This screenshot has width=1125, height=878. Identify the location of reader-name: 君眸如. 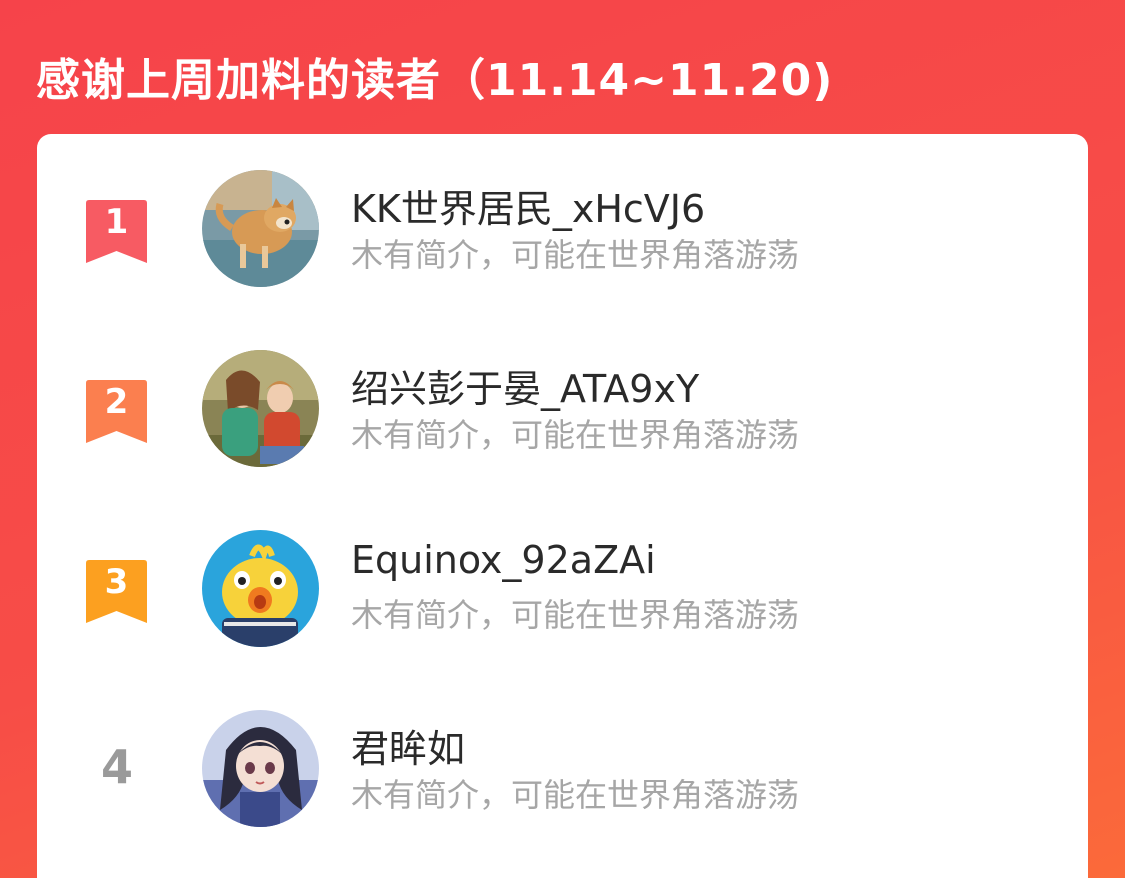
(408, 745).